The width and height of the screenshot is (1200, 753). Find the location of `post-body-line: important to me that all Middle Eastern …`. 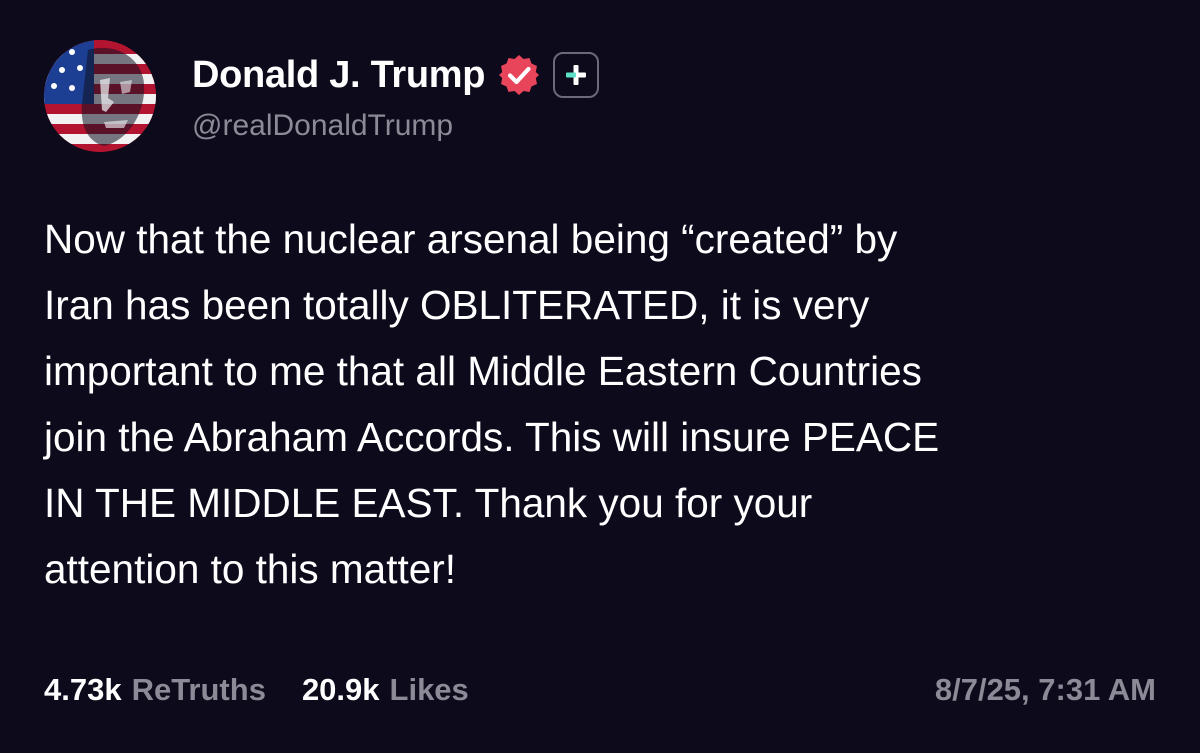

post-body-line: important to me that all Middle Eastern … is located at coordinates (483, 371).